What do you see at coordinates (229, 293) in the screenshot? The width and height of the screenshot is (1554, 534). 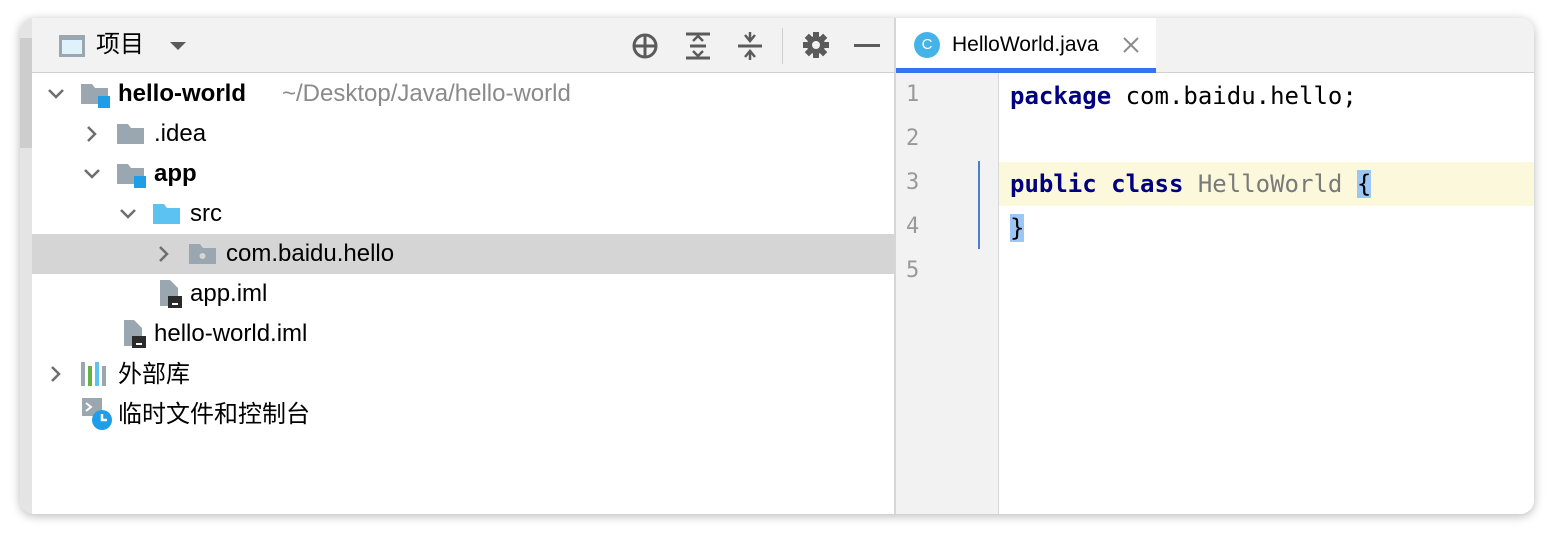 I see `tree-label: app.iml` at bounding box center [229, 293].